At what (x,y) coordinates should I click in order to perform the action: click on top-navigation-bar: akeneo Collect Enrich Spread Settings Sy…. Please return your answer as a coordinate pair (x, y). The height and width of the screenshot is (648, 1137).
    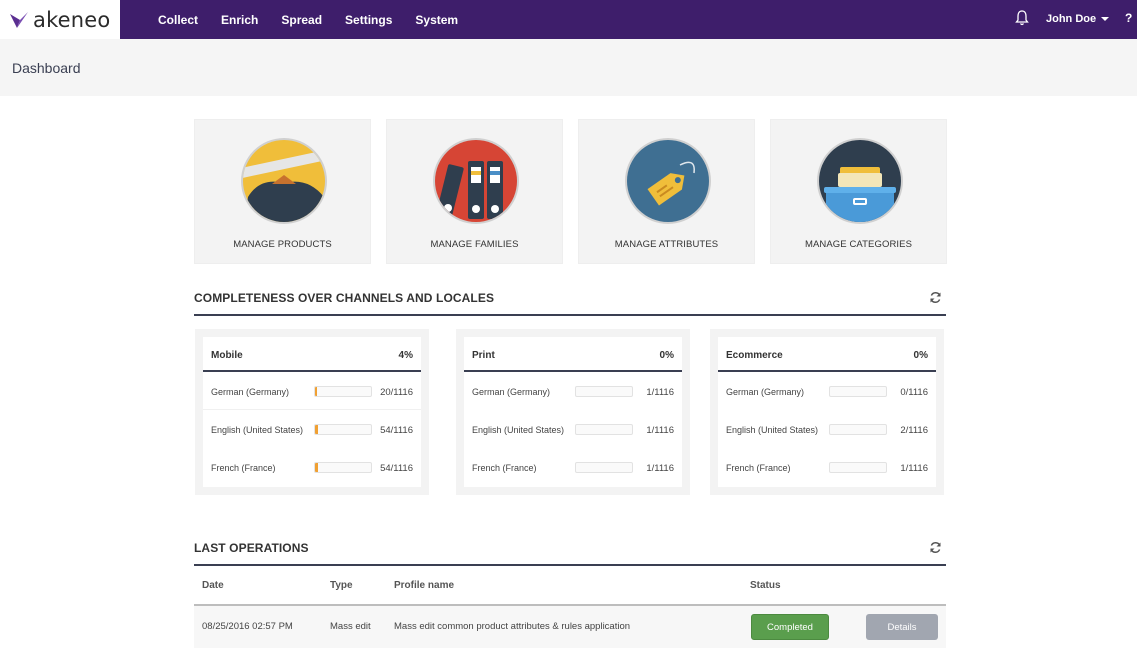
    Looking at the image, I should click on (568, 19).